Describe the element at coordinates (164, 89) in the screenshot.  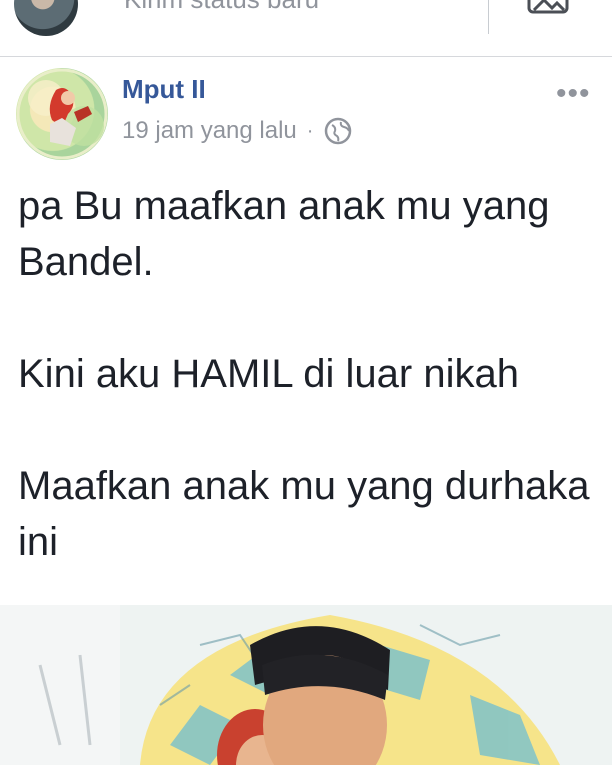
I see `post-author-name: Mput II` at that location.